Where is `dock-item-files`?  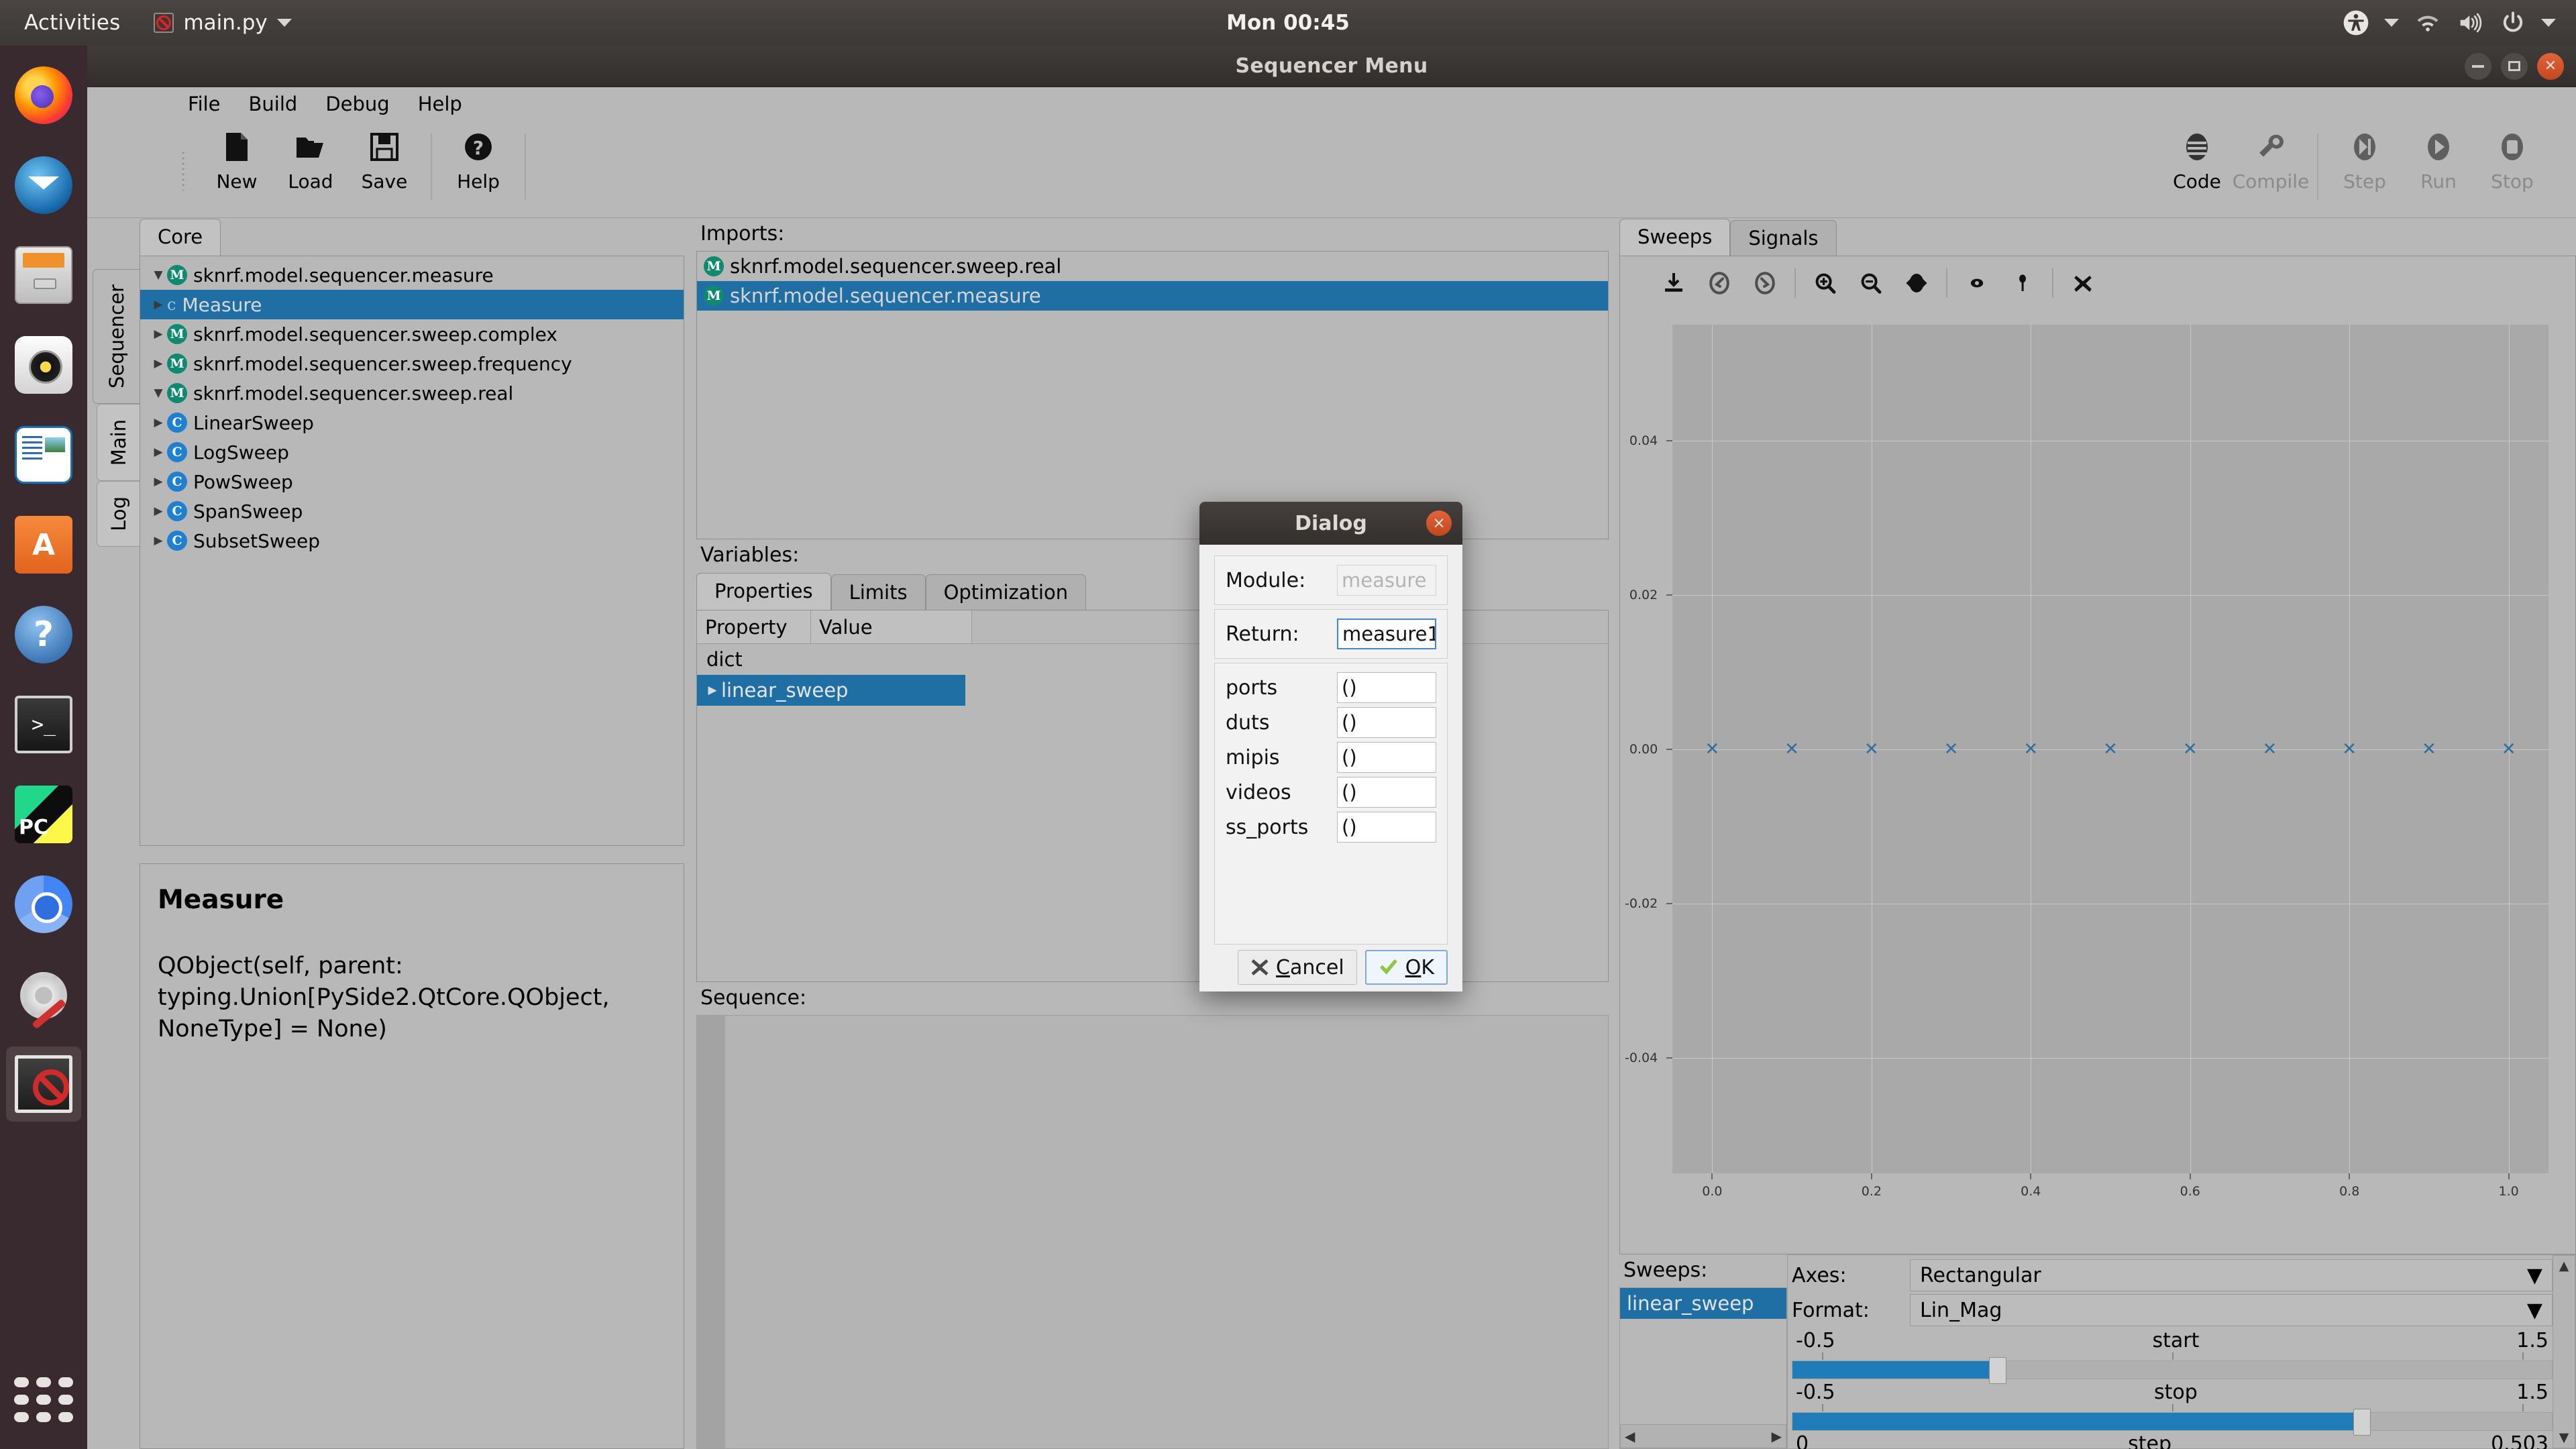 dock-item-files is located at coordinates (43, 275).